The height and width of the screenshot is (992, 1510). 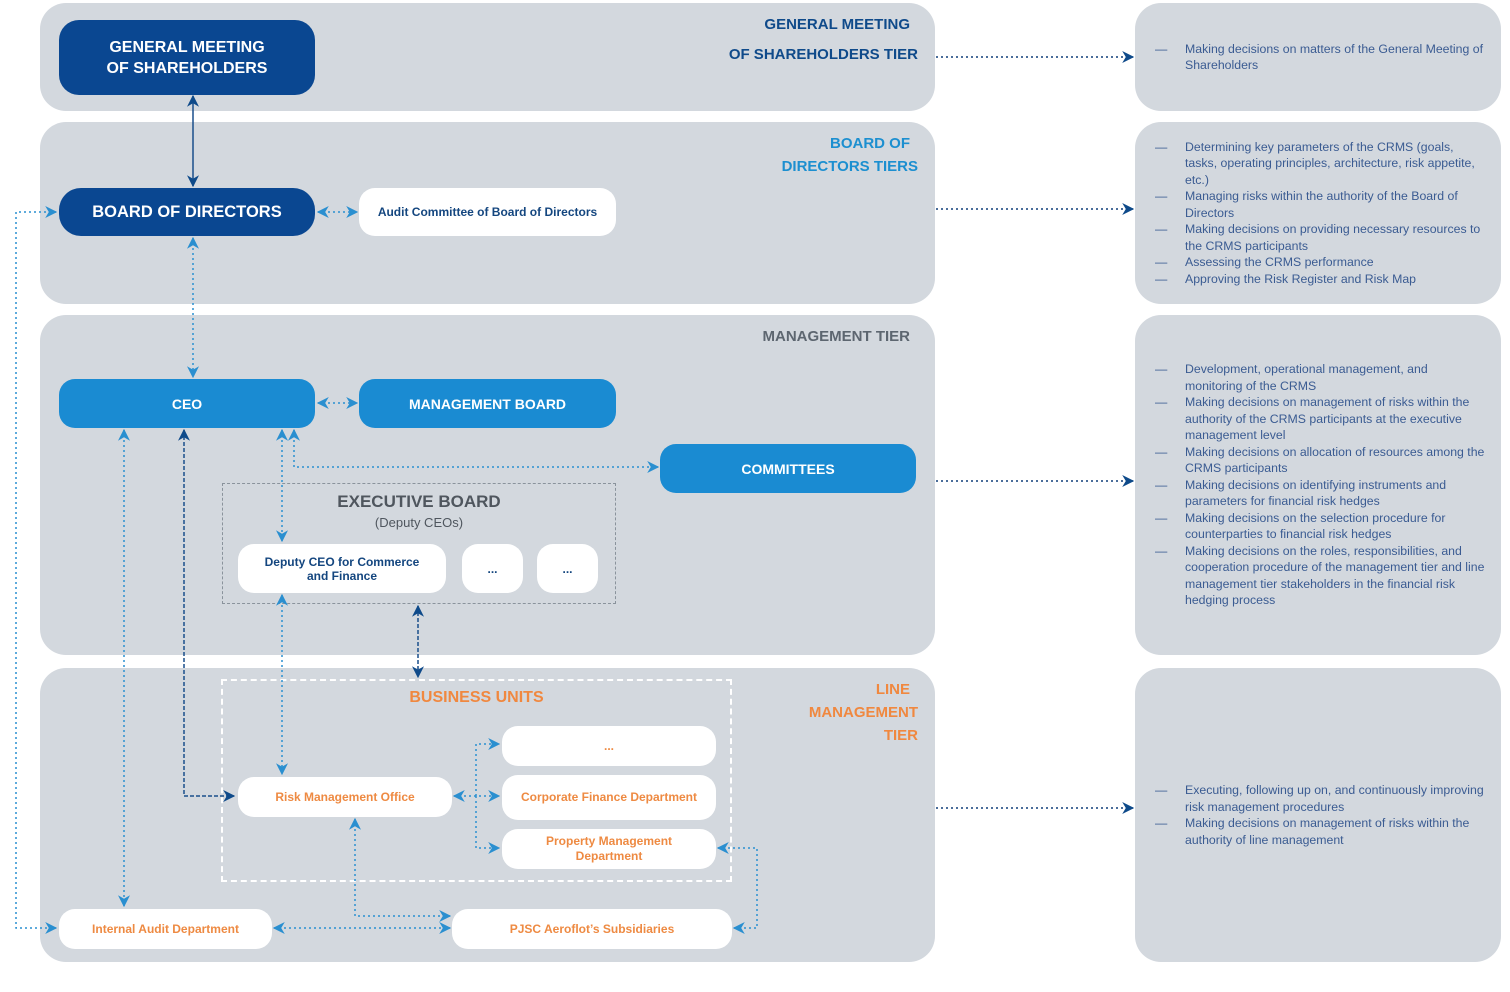 What do you see at coordinates (487, 403) in the screenshot?
I see `node-management-board: MANAGEMENT BOARD` at bounding box center [487, 403].